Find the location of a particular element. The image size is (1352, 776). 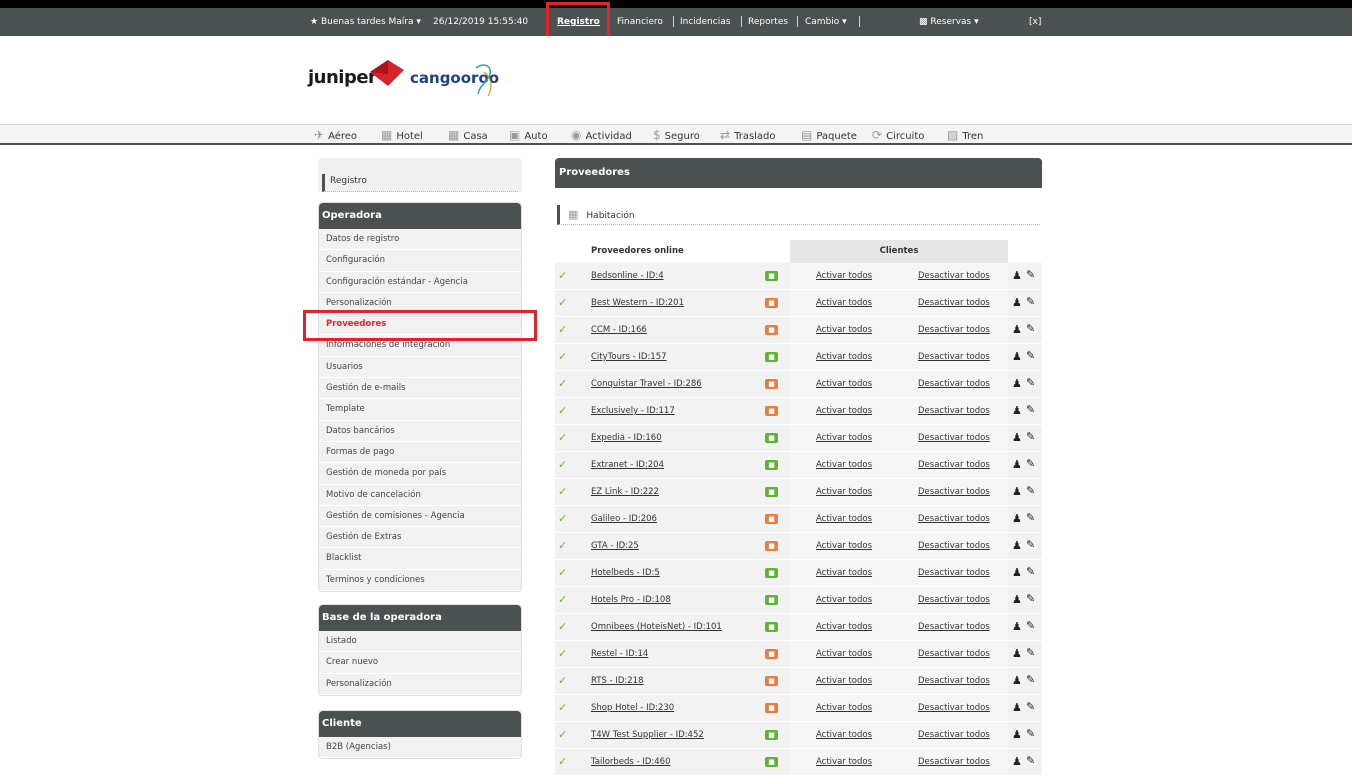

sidebar-item-configuracion-estandar: Configuración estándar - Agencia is located at coordinates (420, 282).